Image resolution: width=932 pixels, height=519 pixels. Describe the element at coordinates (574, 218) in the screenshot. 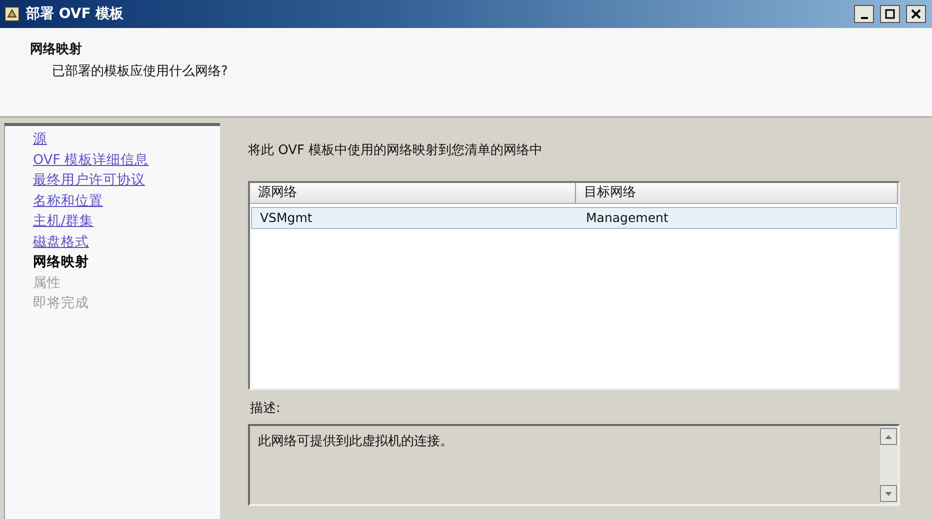

I see `table-row: VSMgmt Management` at that location.